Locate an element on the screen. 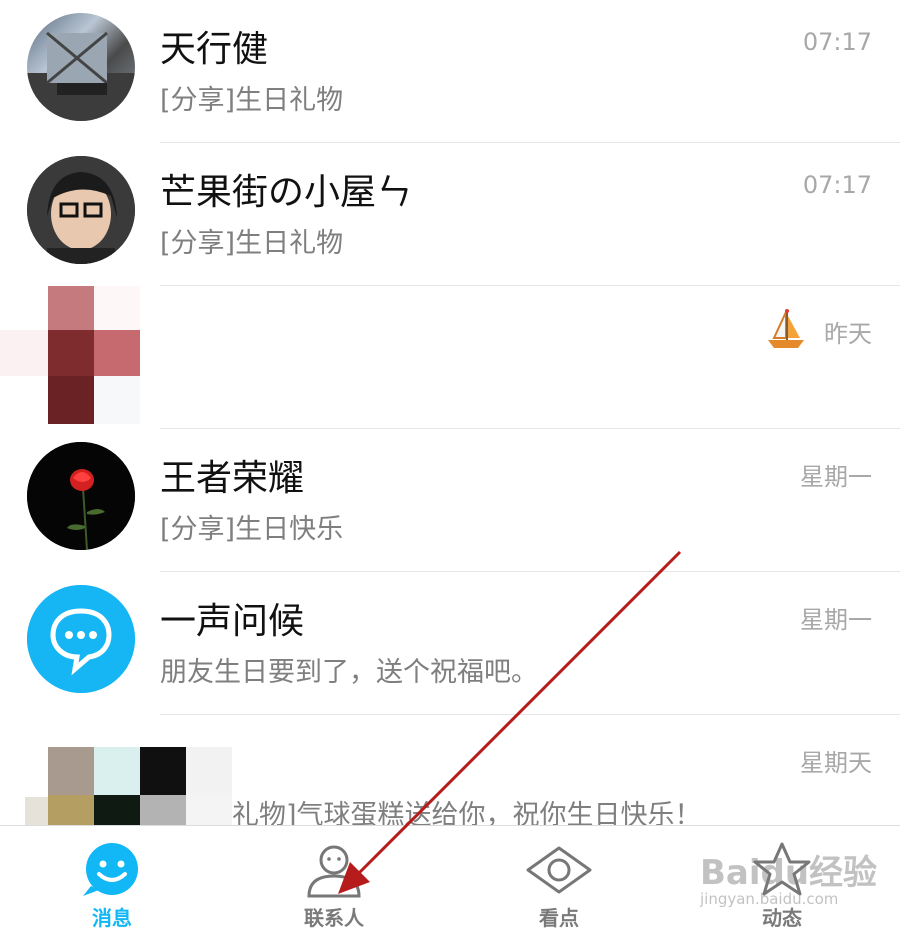 The height and width of the screenshot is (931, 900). tab-contacts: 联系人 is located at coordinates (334, 878).